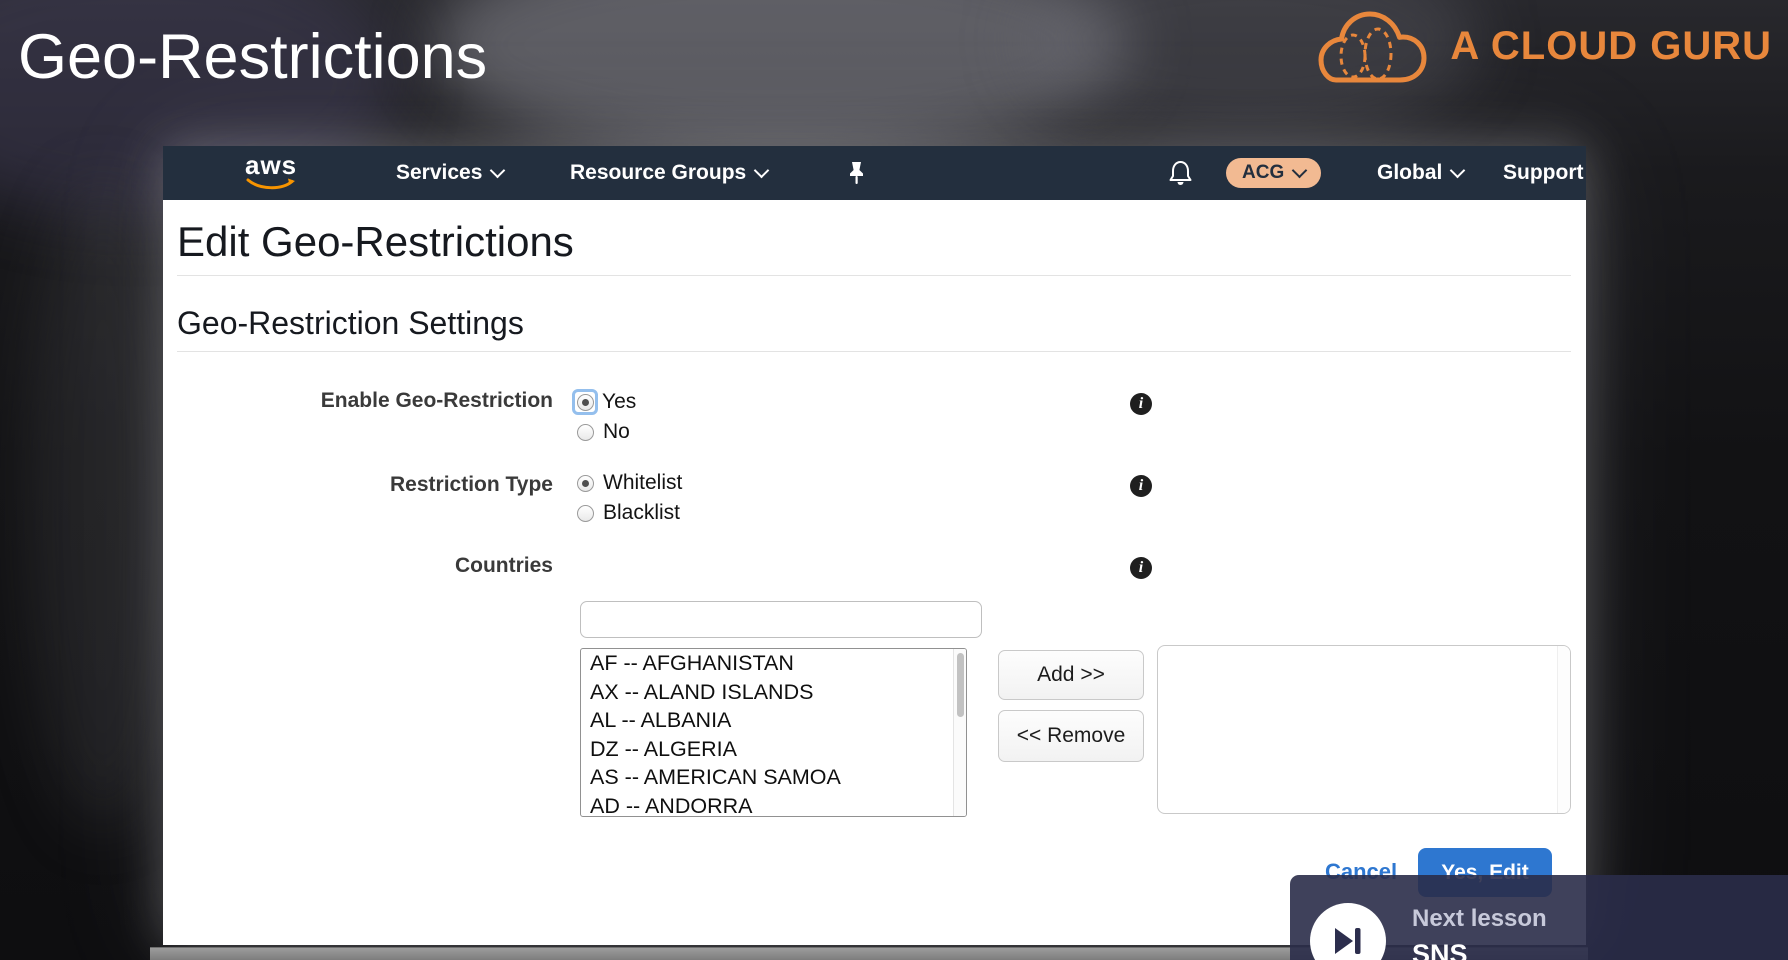 This screenshot has width=1788, height=960. What do you see at coordinates (375, 241) in the screenshot?
I see `page-title: Edit Geo-Restrictions` at bounding box center [375, 241].